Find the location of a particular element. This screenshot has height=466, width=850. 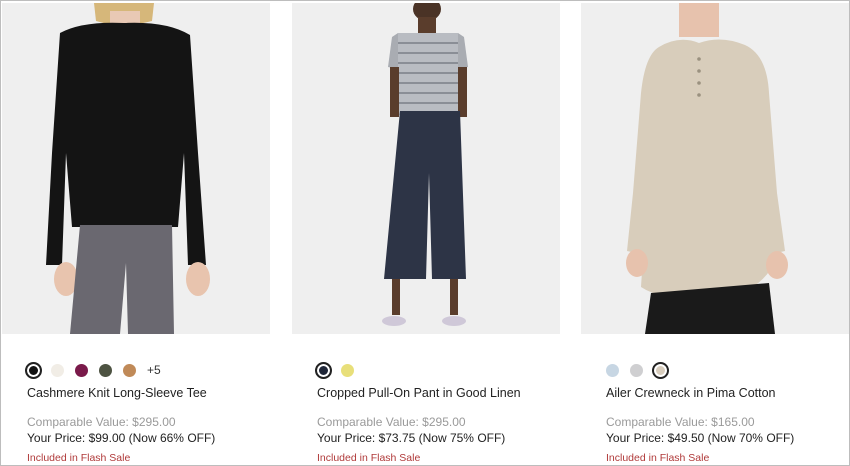

product-name: Cashmere Knit Long-Sleeve Tee is located at coordinates (117, 393).